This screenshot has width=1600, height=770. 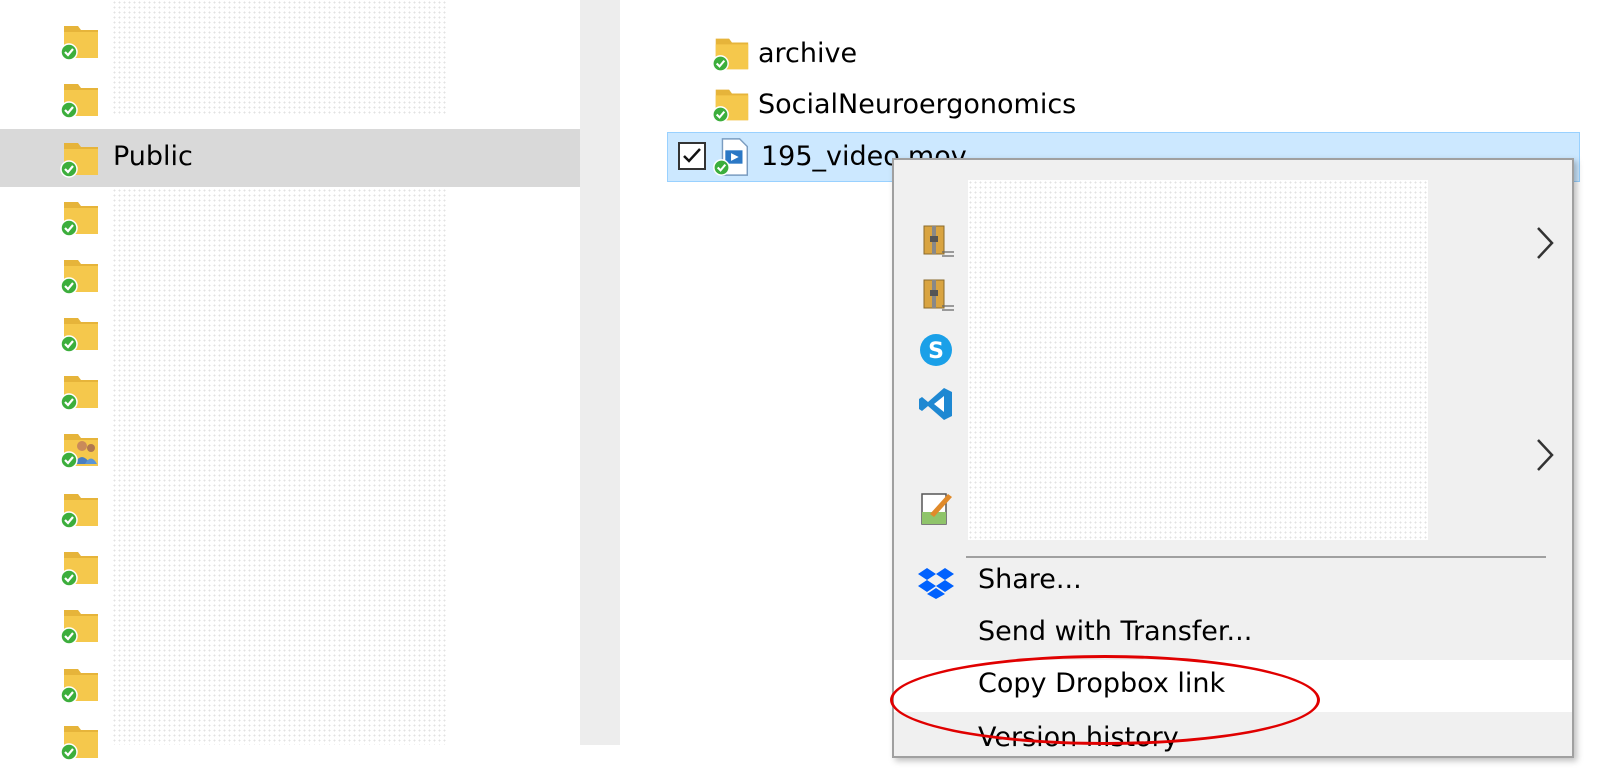 What do you see at coordinates (1100, 105) in the screenshot?
I see `file-row-socialneuroergonomics: SocialNeuroergonomics` at bounding box center [1100, 105].